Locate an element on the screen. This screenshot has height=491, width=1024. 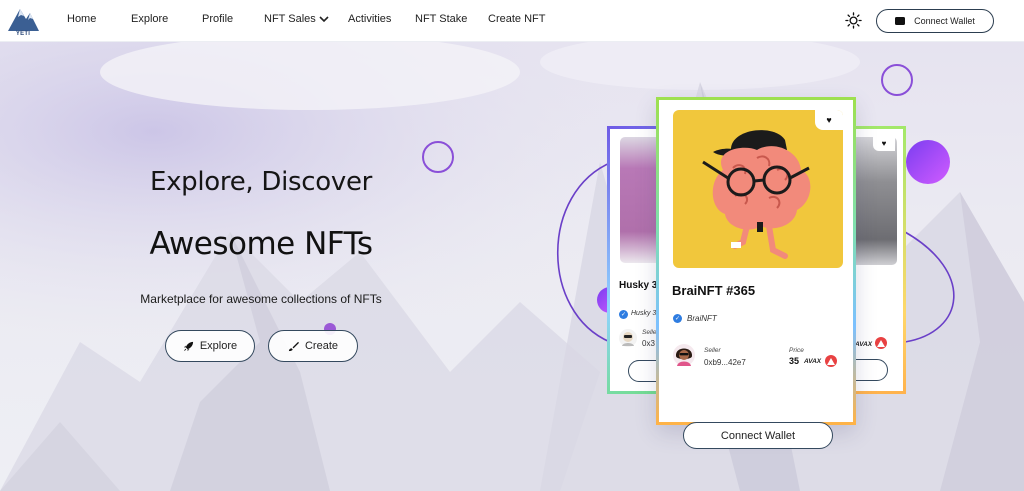
seller-address: 0xb9...42e7 is located at coordinates (725, 362).